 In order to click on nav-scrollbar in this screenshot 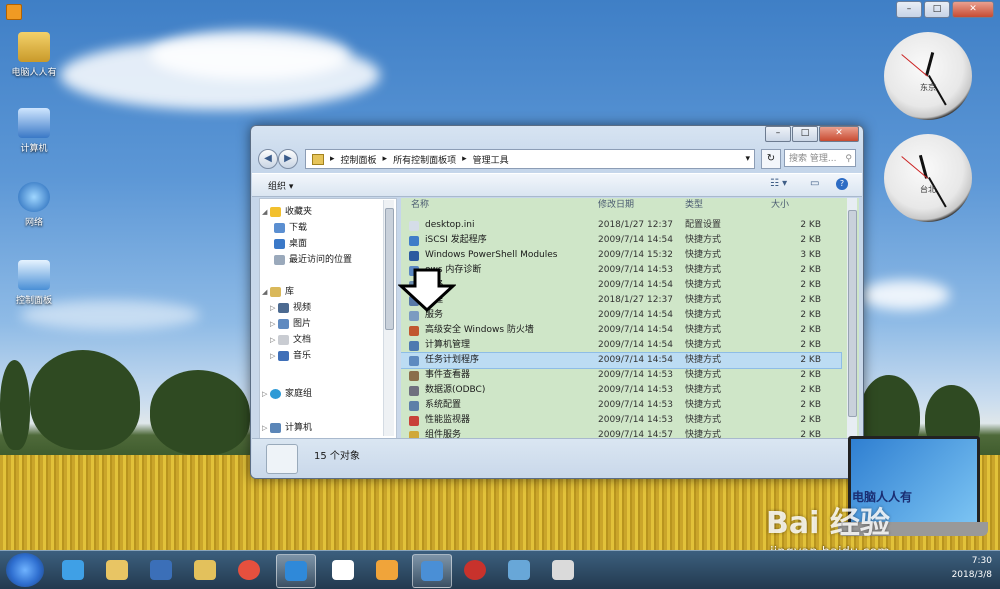, I will do `click(388, 318)`.